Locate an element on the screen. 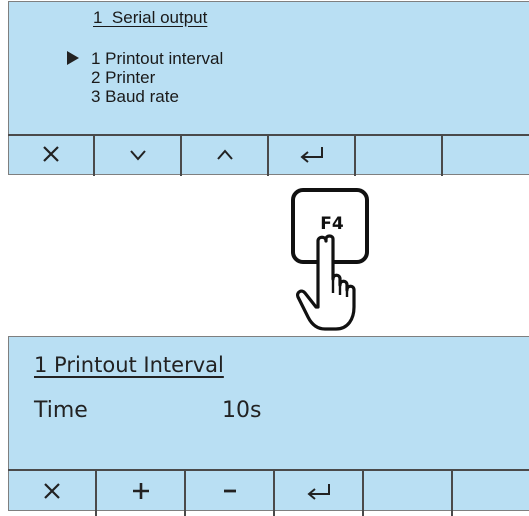  chevron-up-icon is located at coordinates (225, 156).